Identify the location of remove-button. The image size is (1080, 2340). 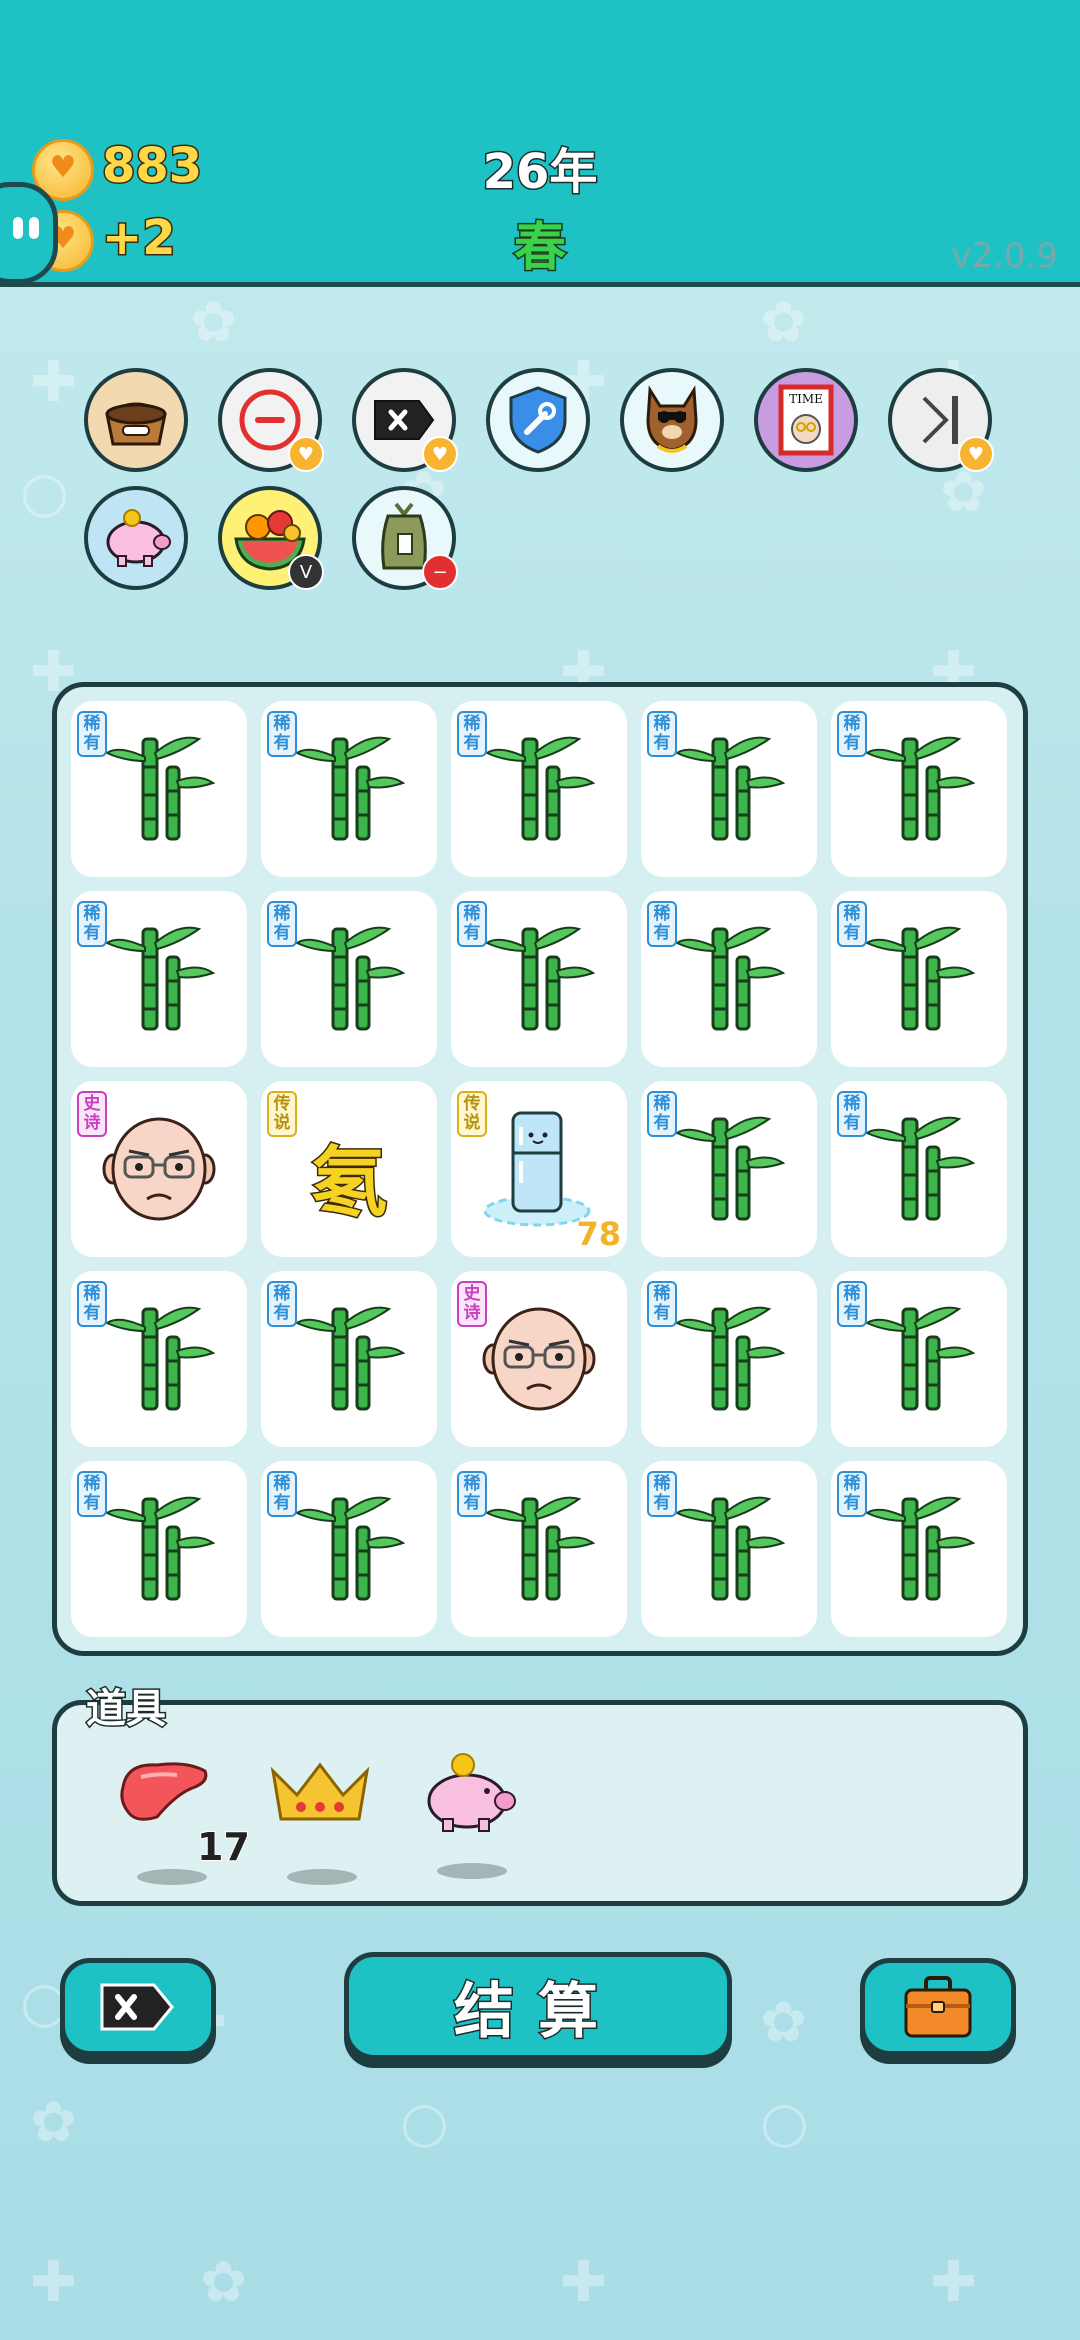
(138, 2007).